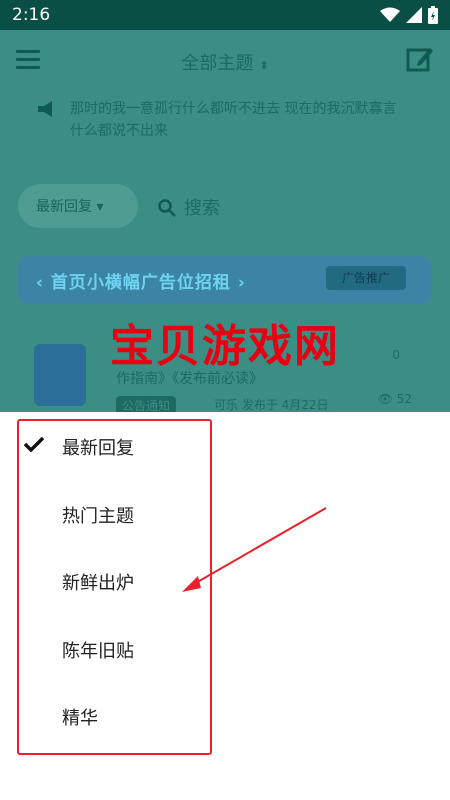  I want to click on annotation-arrow, so click(254, 549).